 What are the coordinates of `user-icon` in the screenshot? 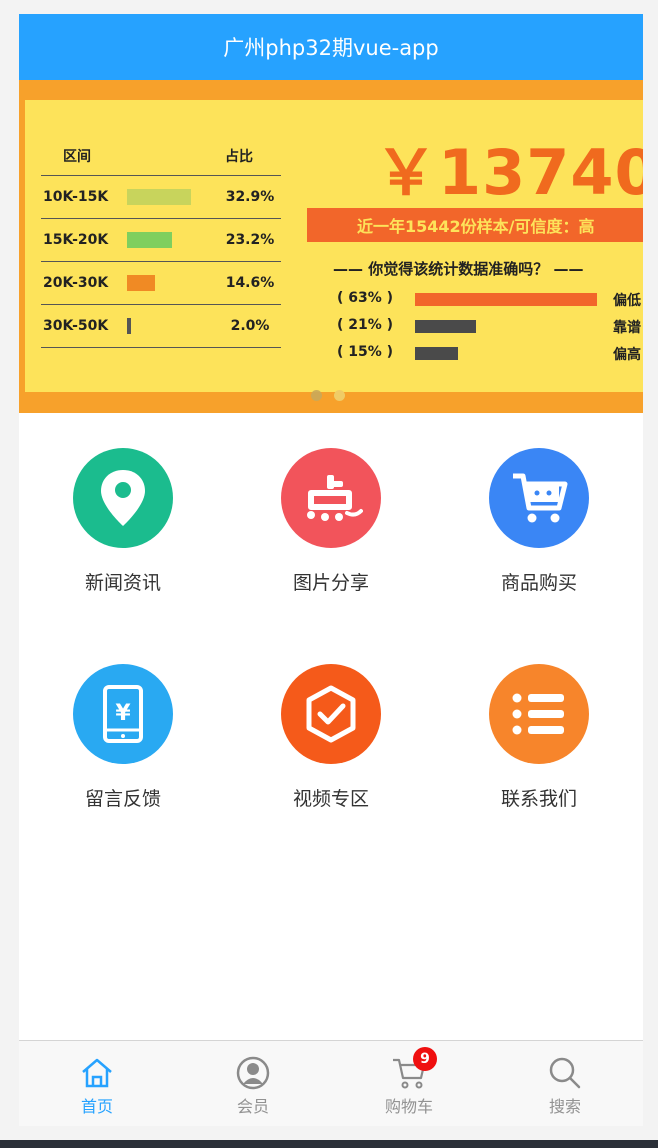 It's located at (253, 1073).